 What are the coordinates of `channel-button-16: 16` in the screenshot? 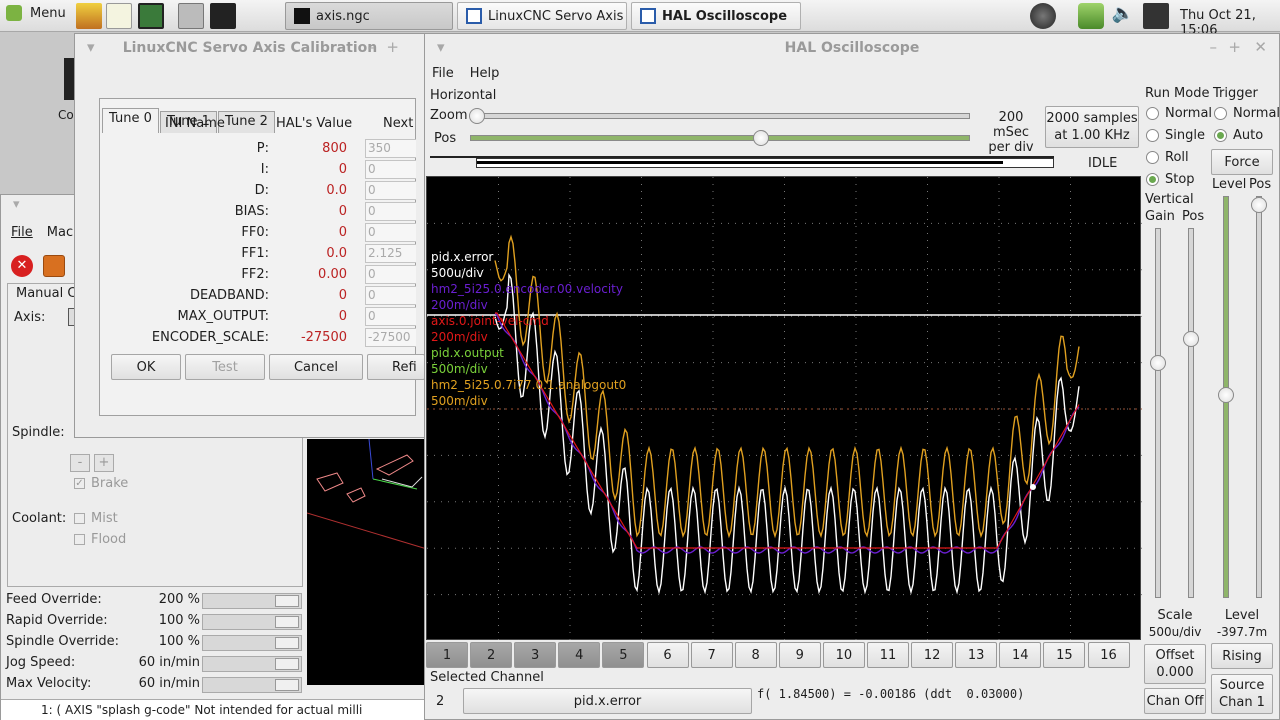 It's located at (1108, 655).